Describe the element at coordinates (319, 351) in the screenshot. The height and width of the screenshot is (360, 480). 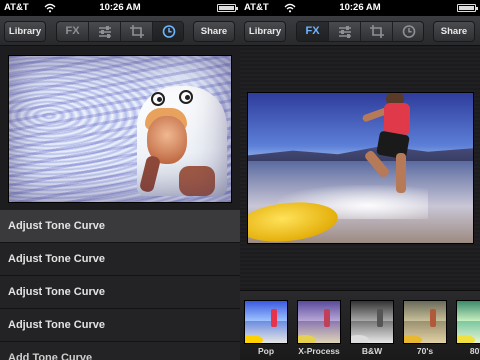
I see `filter-label: X-Process` at that location.